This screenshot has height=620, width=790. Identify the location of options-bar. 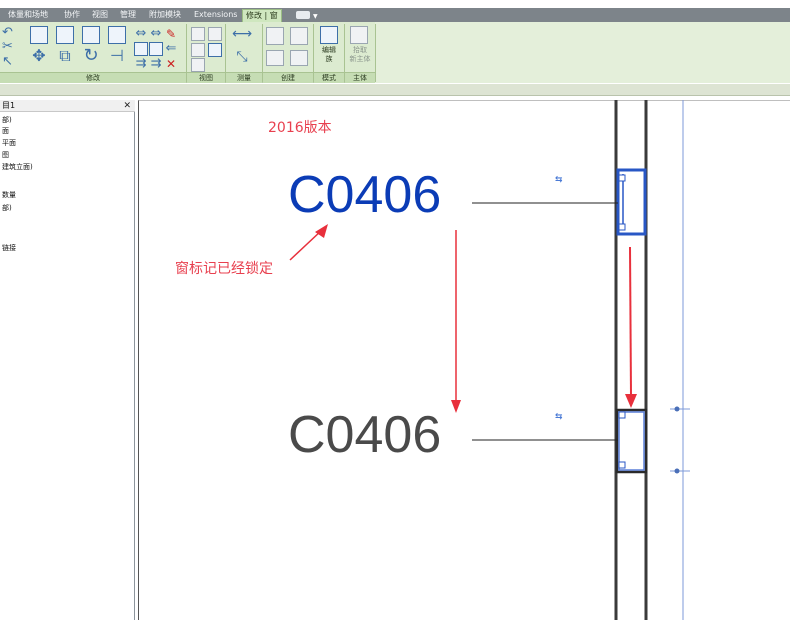
(395, 90).